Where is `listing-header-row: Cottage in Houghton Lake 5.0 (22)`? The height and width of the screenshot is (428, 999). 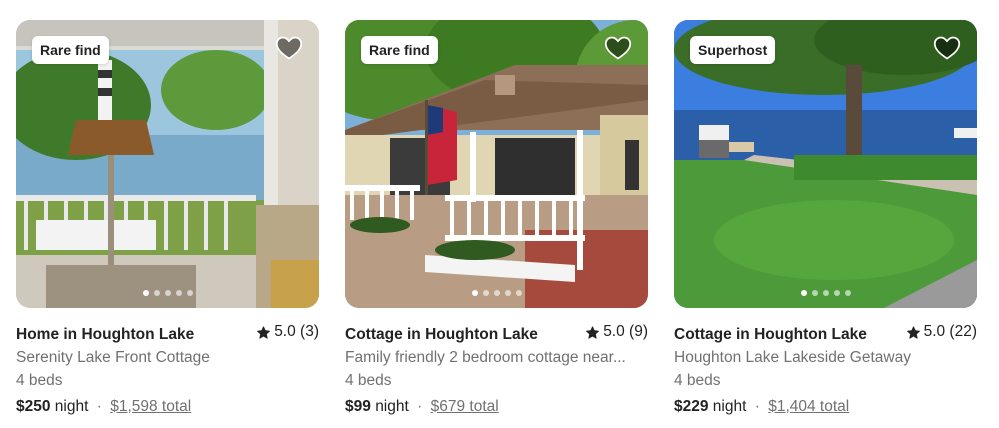
listing-header-row: Cottage in Houghton Lake 5.0 (22) is located at coordinates (825, 333).